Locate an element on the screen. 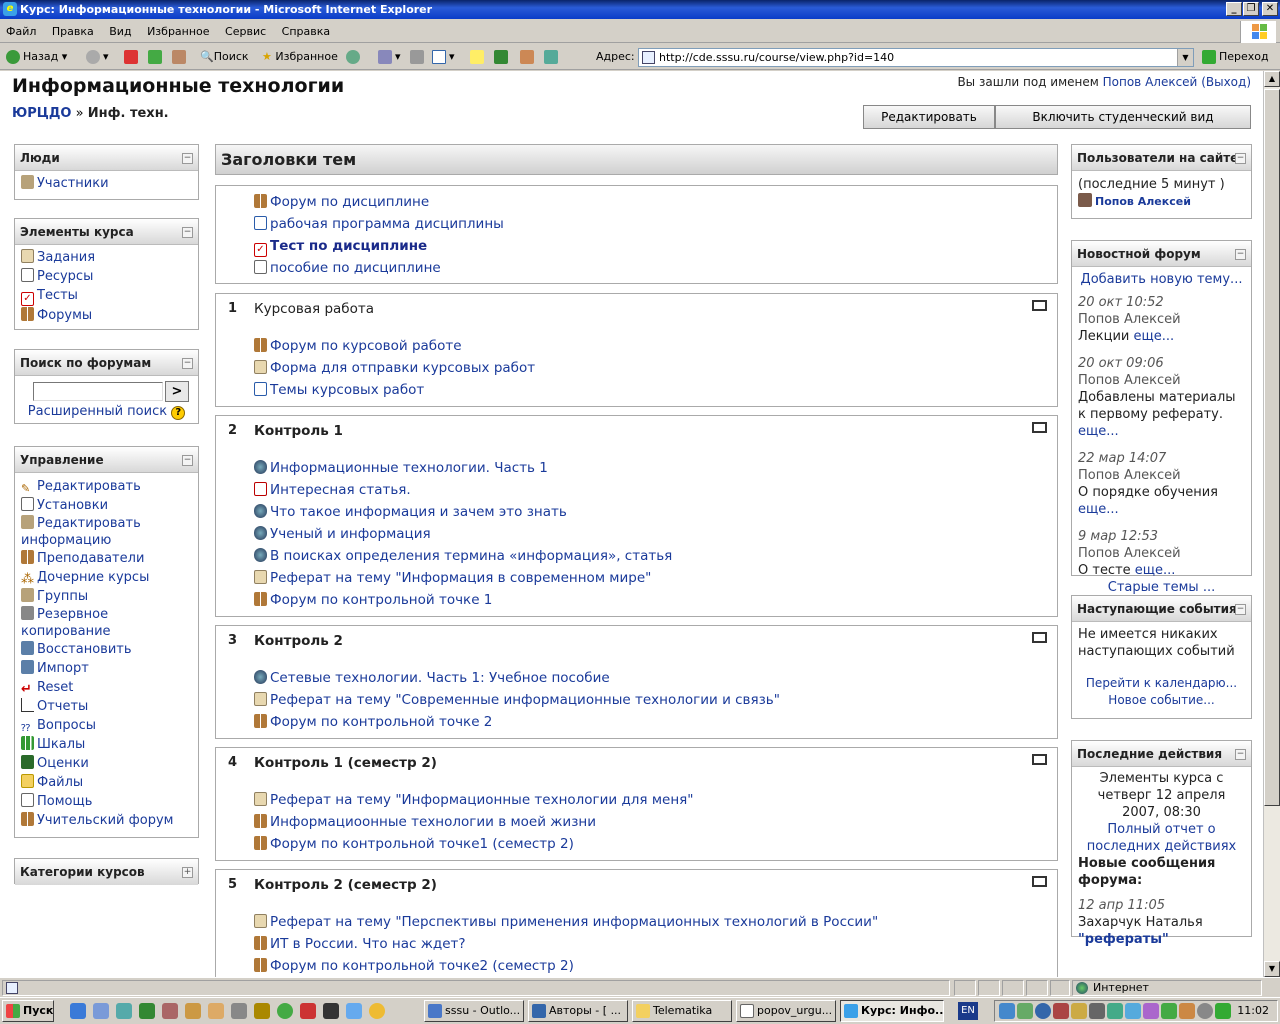 This screenshot has width=1280, height=1024. activity-link: рабочая программа дисциплины is located at coordinates (379, 224).